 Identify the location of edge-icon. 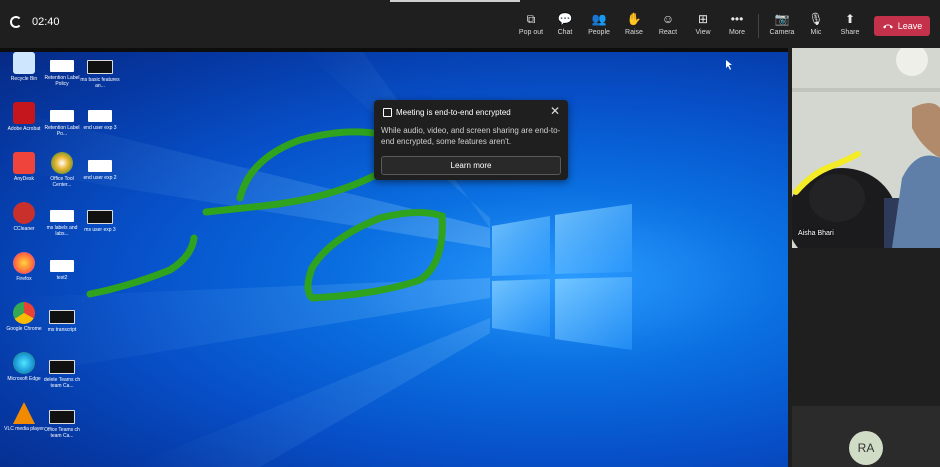
(24, 363).